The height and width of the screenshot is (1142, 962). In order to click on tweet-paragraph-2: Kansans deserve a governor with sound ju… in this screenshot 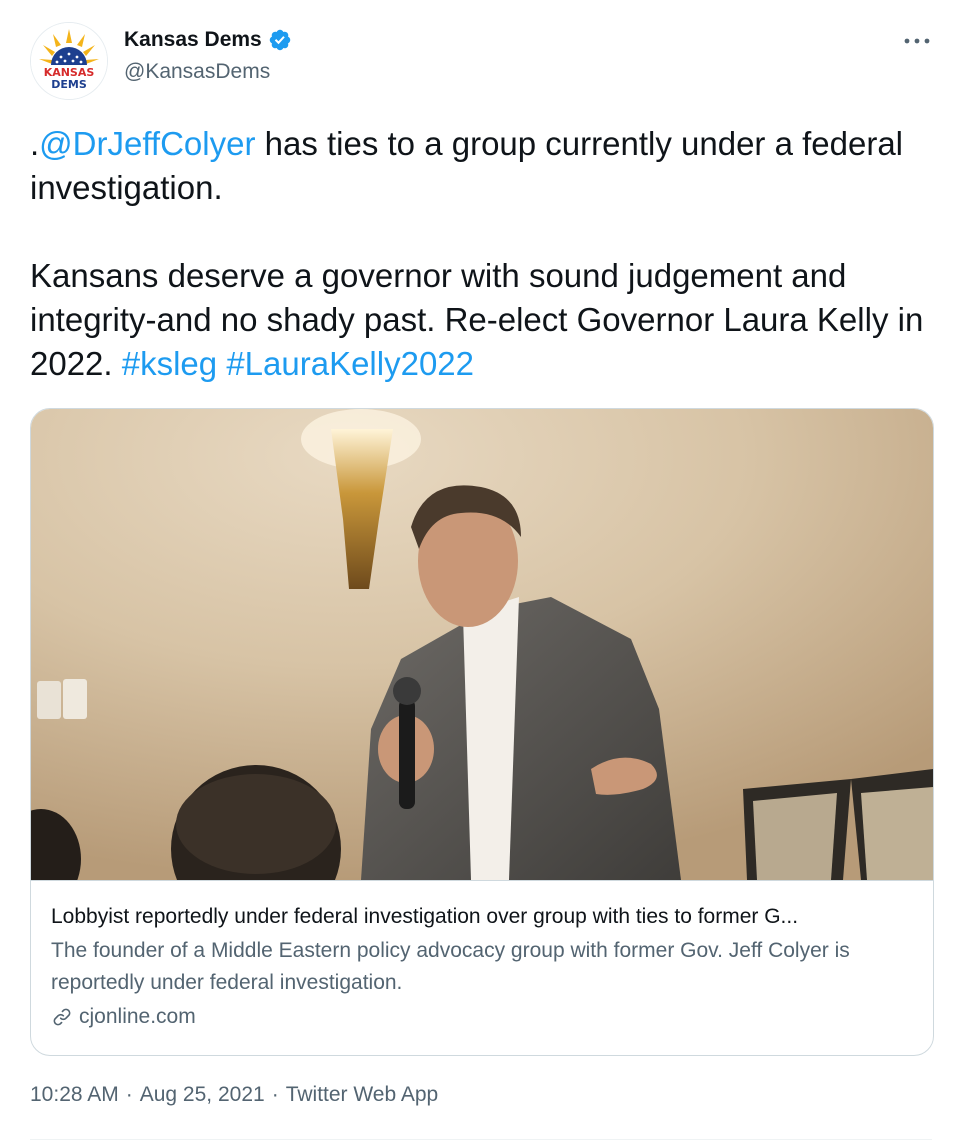, I will do `click(485, 320)`.